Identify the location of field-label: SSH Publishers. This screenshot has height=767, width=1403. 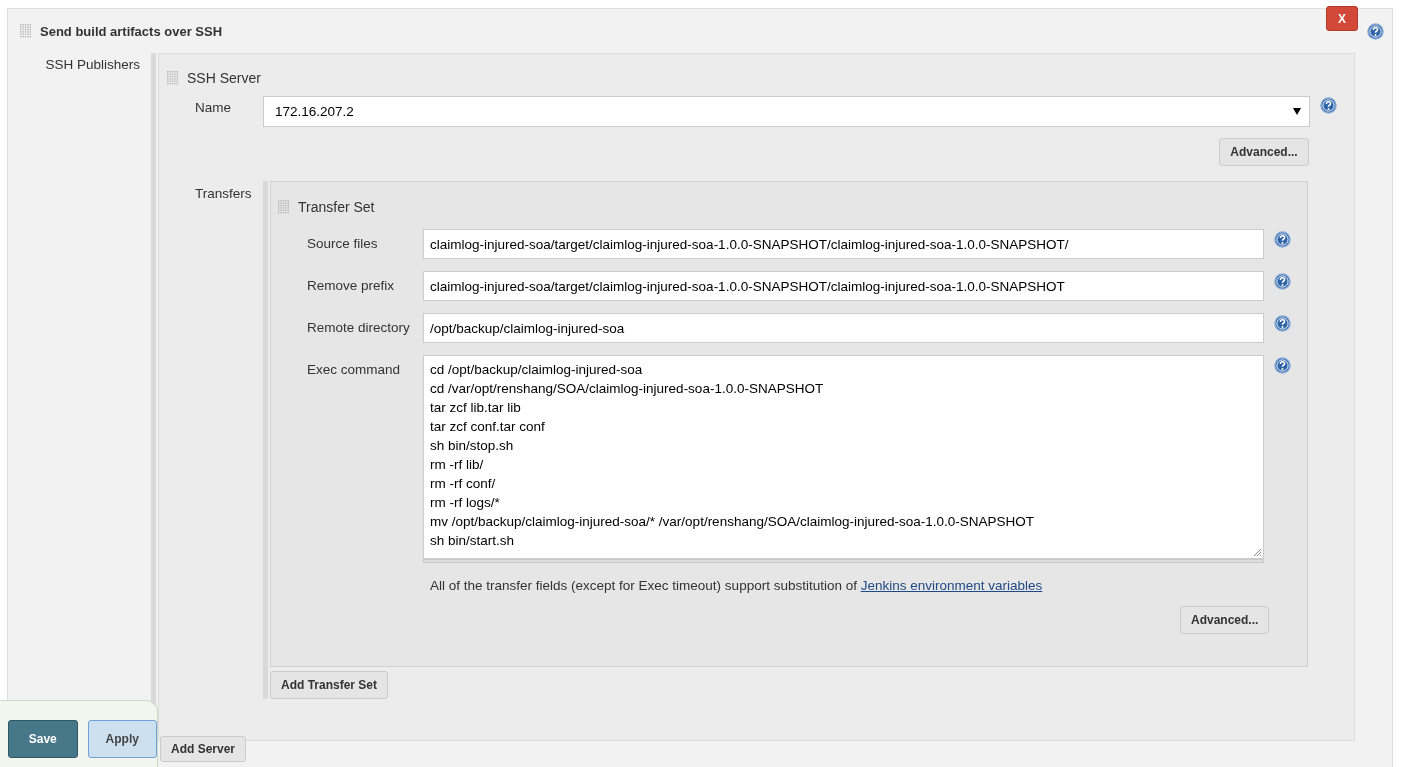
(92, 64).